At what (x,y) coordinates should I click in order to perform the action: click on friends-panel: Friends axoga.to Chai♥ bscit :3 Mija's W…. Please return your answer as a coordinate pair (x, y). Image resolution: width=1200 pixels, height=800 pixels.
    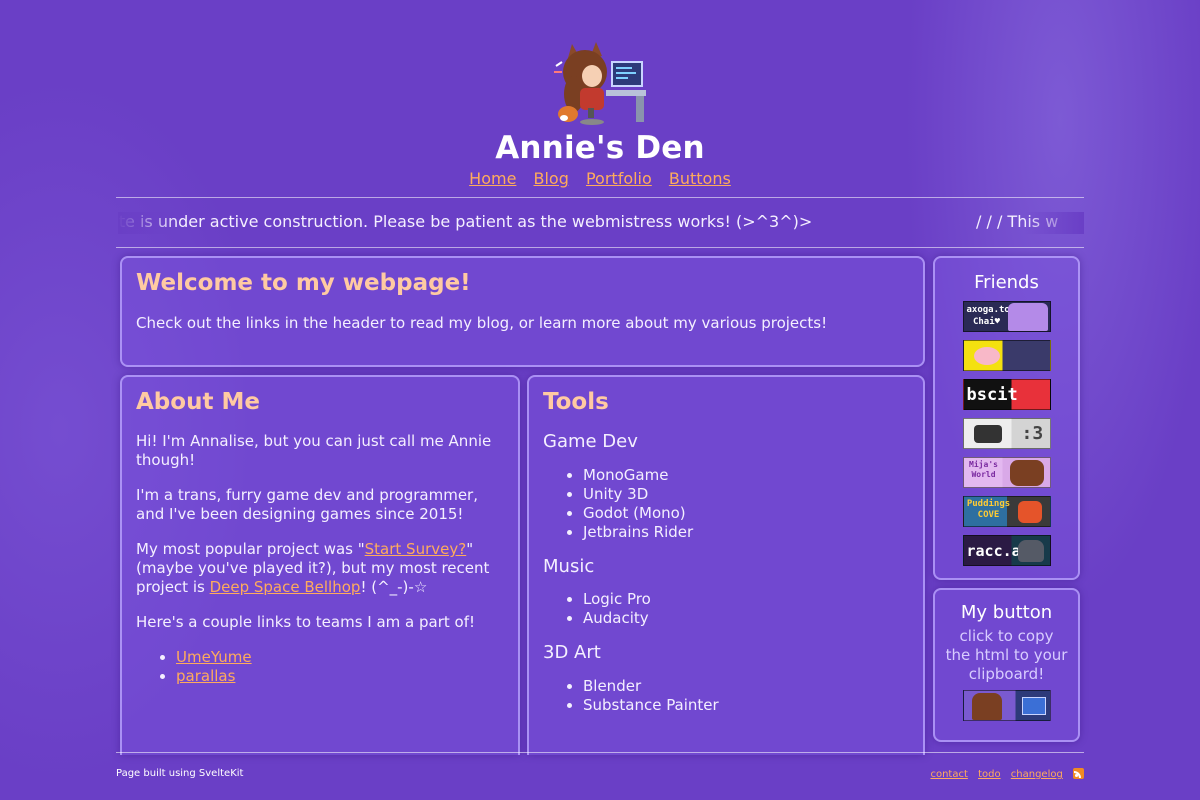
    Looking at the image, I should click on (1006, 418).